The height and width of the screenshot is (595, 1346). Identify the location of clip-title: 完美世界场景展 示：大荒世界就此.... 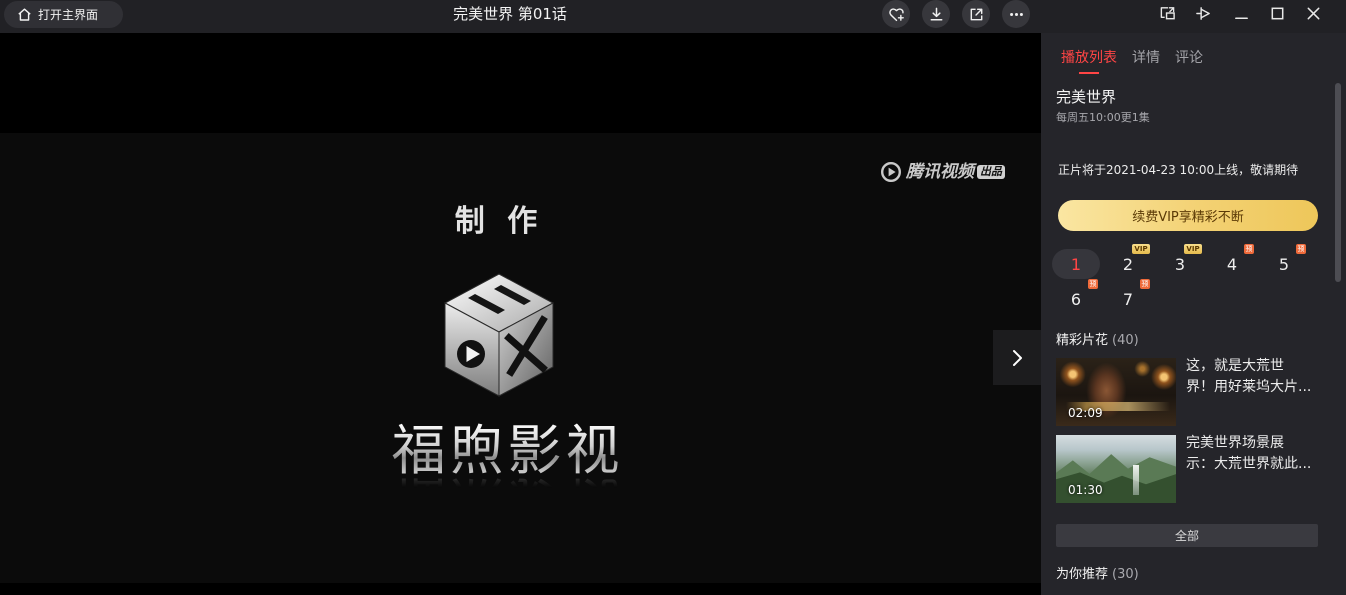
(1256, 454).